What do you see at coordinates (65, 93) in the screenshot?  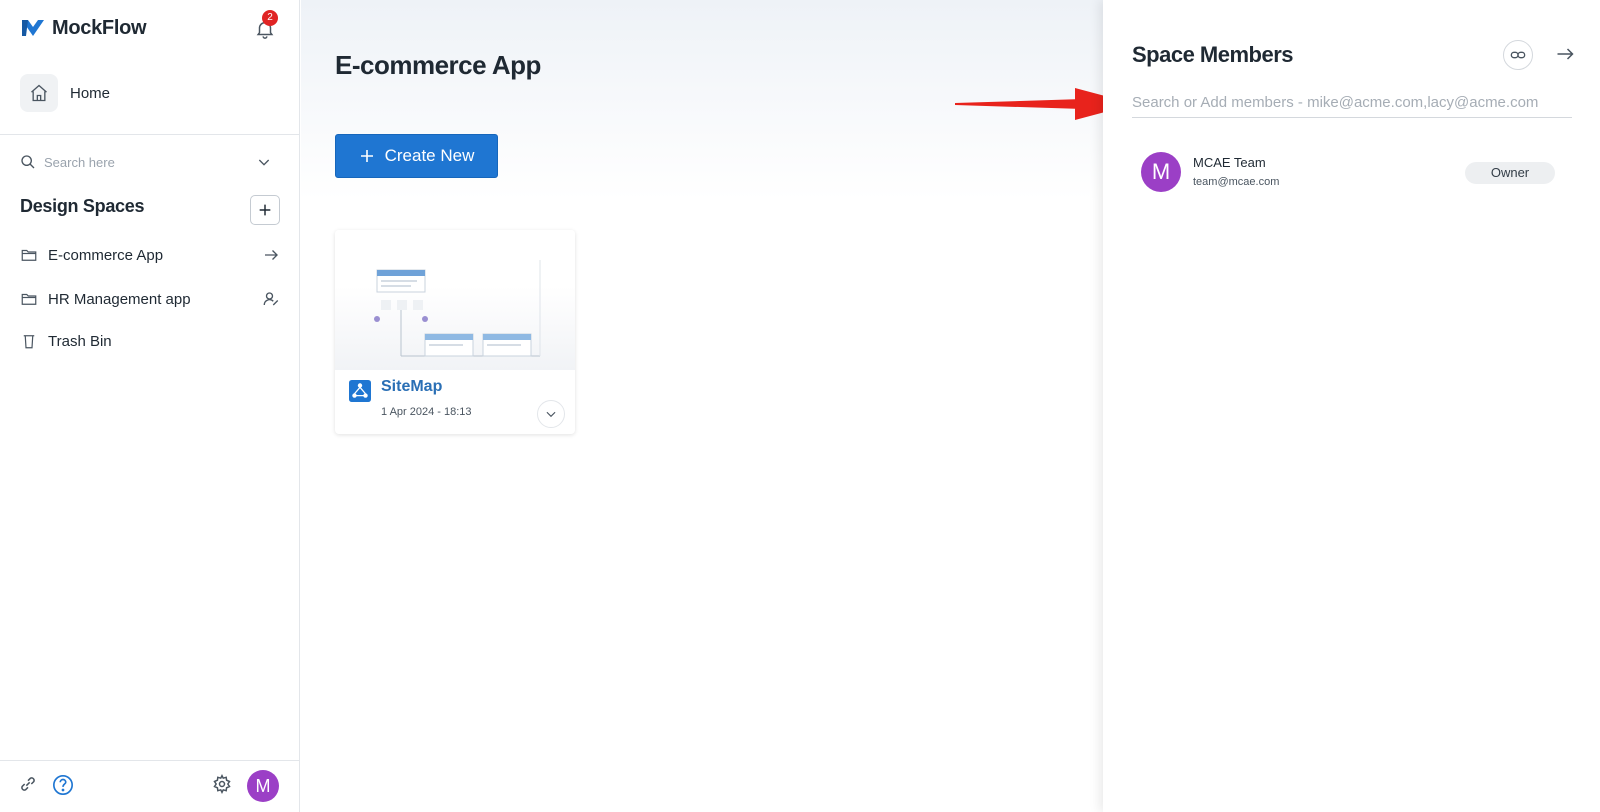 I see `sidebar-item-home: Home` at bounding box center [65, 93].